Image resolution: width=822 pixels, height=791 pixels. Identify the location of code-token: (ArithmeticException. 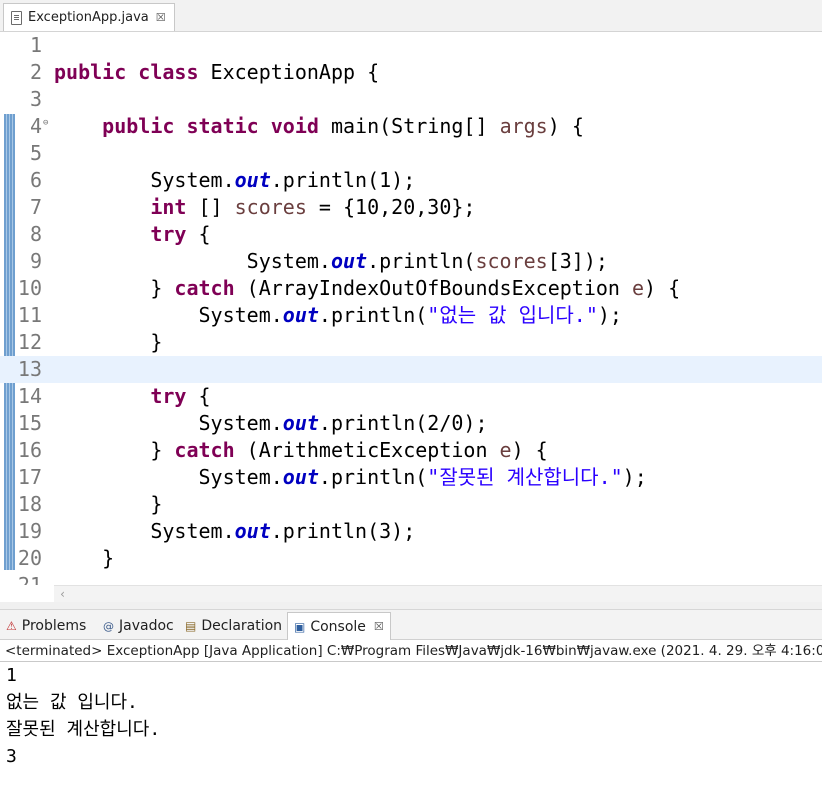
(367, 450).